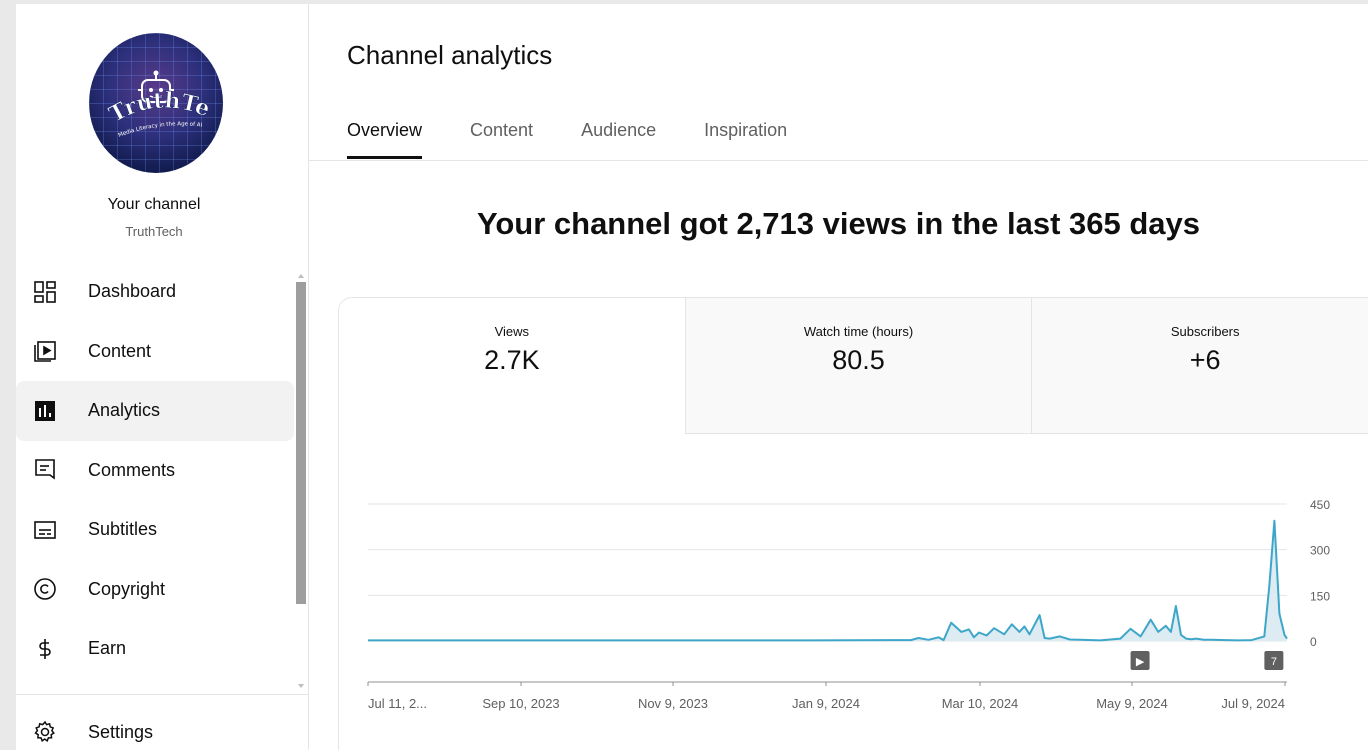 The height and width of the screenshot is (750, 1368). I want to click on avatar-subtitle: Media Literacy in the Age of AI, so click(160, 129).